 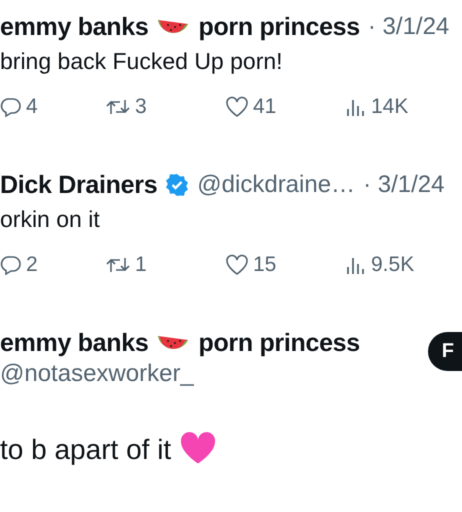 What do you see at coordinates (376, 107) in the screenshot?
I see `views-button: 14K` at bounding box center [376, 107].